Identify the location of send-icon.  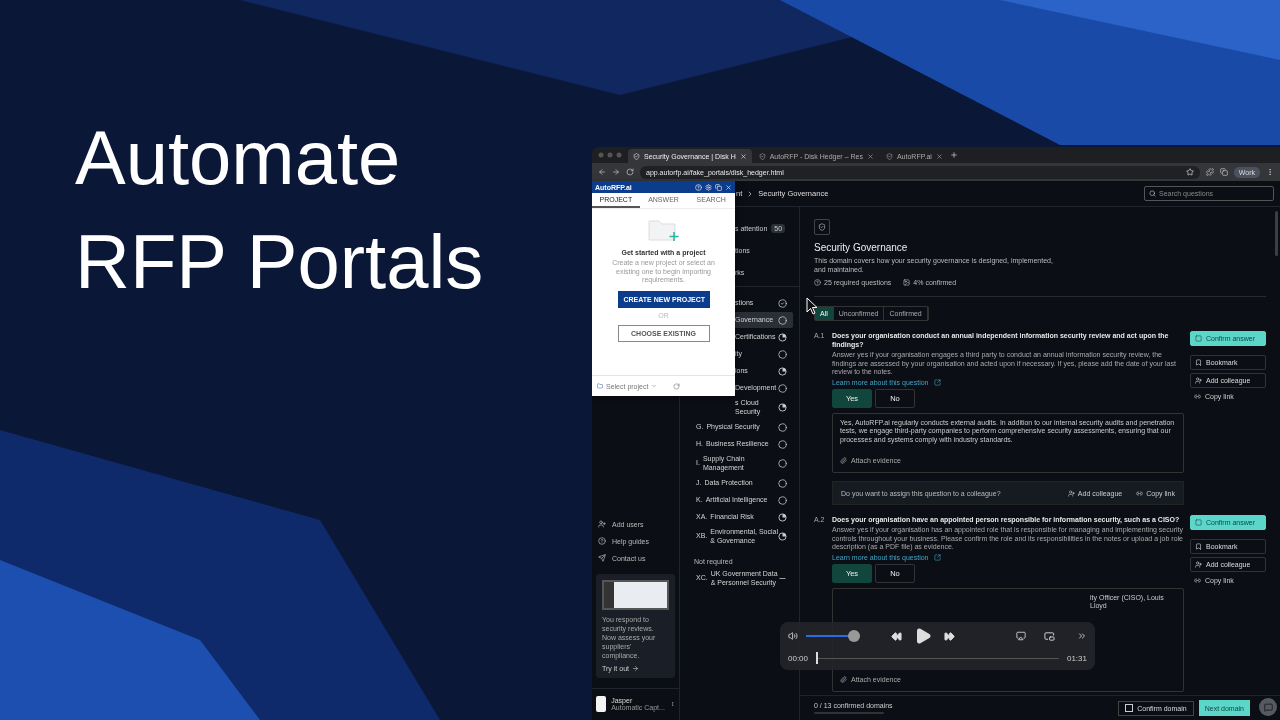
(602, 558).